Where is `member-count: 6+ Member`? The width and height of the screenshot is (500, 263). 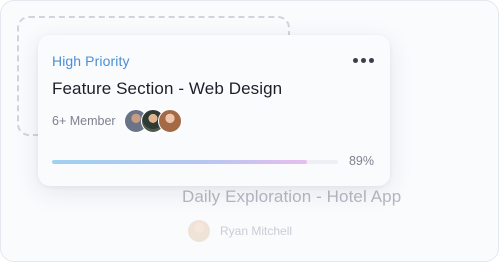 member-count: 6+ Member is located at coordinates (84, 121).